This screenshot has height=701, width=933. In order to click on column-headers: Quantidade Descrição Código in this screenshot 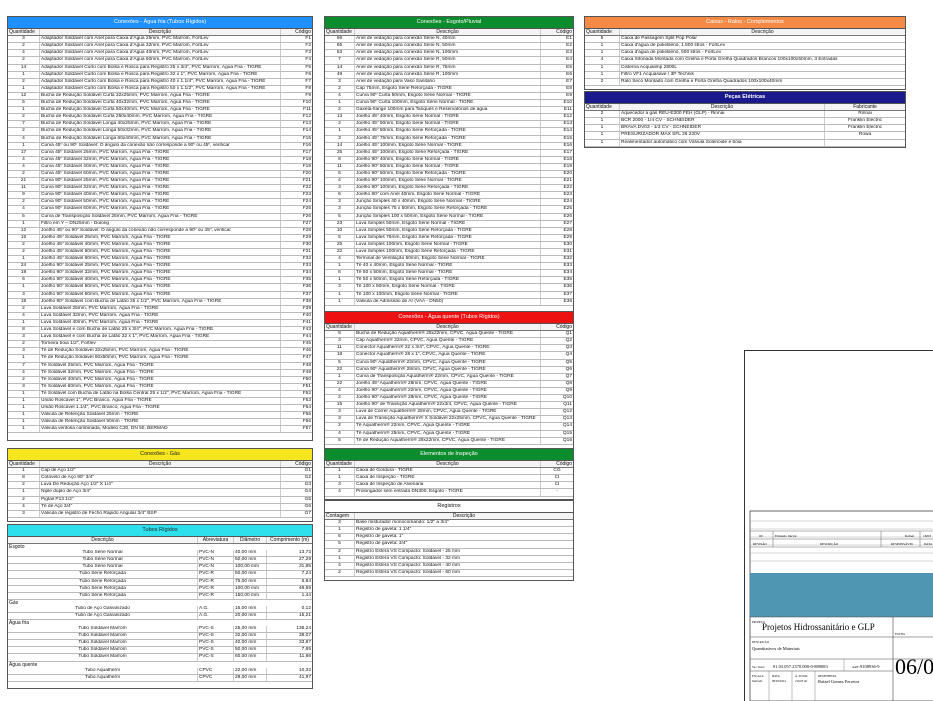, I will do `click(160, 465)`.